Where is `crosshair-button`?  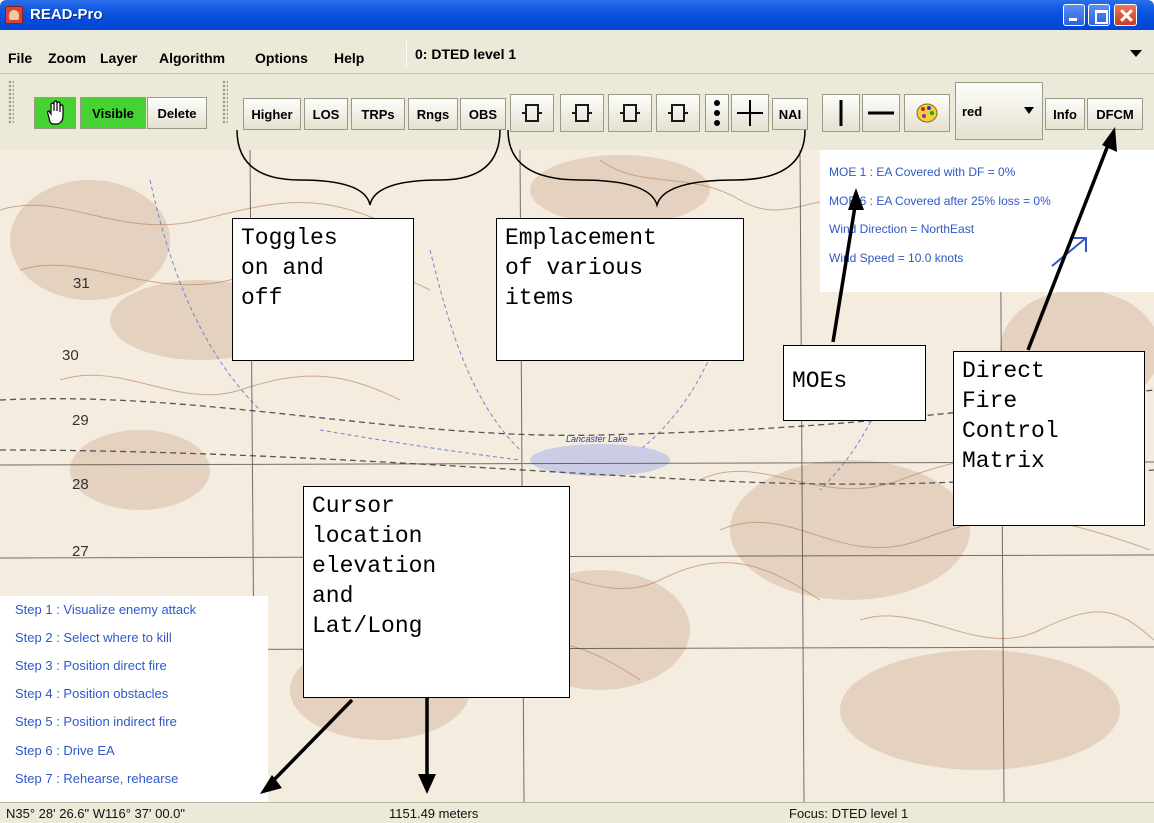 crosshair-button is located at coordinates (750, 113).